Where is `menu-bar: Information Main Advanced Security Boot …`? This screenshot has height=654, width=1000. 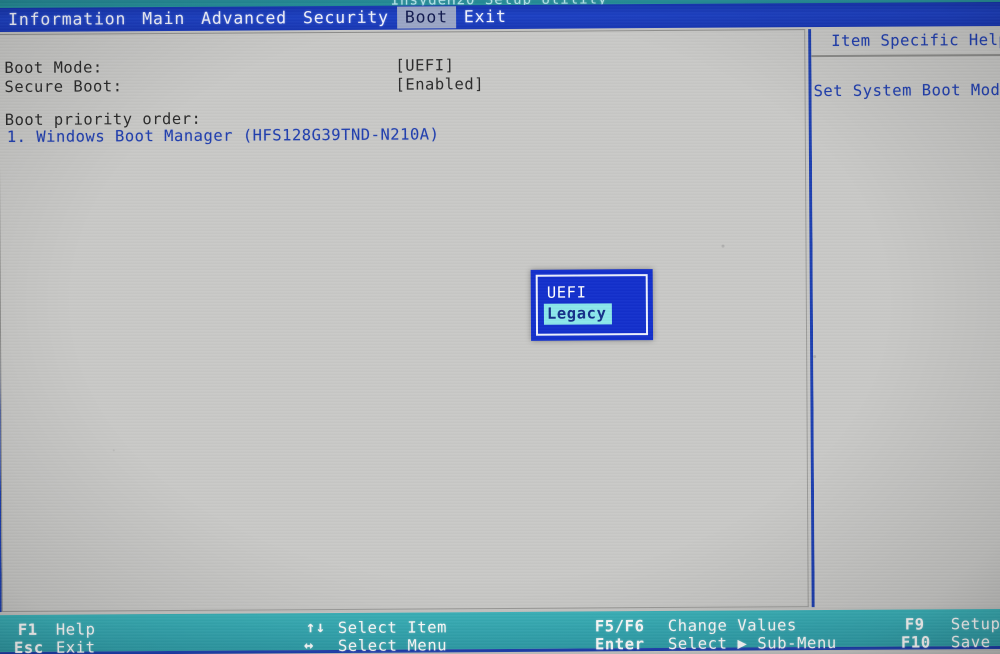
menu-bar: Information Main Advanced Security Boot … is located at coordinates (500, 17).